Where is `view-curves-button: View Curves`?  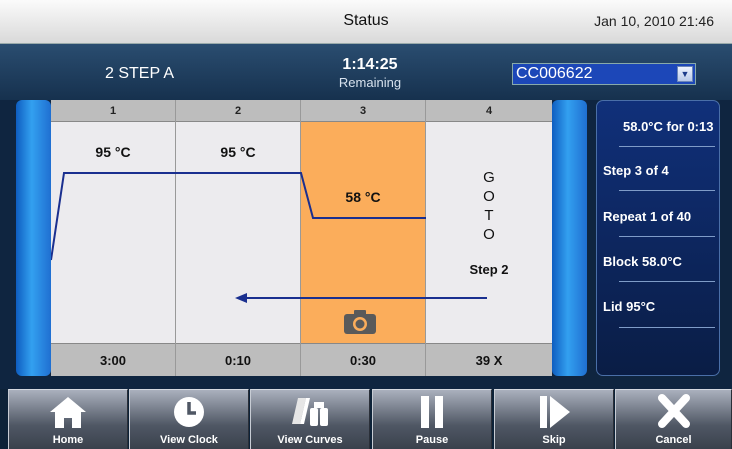 view-curves-button: View Curves is located at coordinates (310, 419).